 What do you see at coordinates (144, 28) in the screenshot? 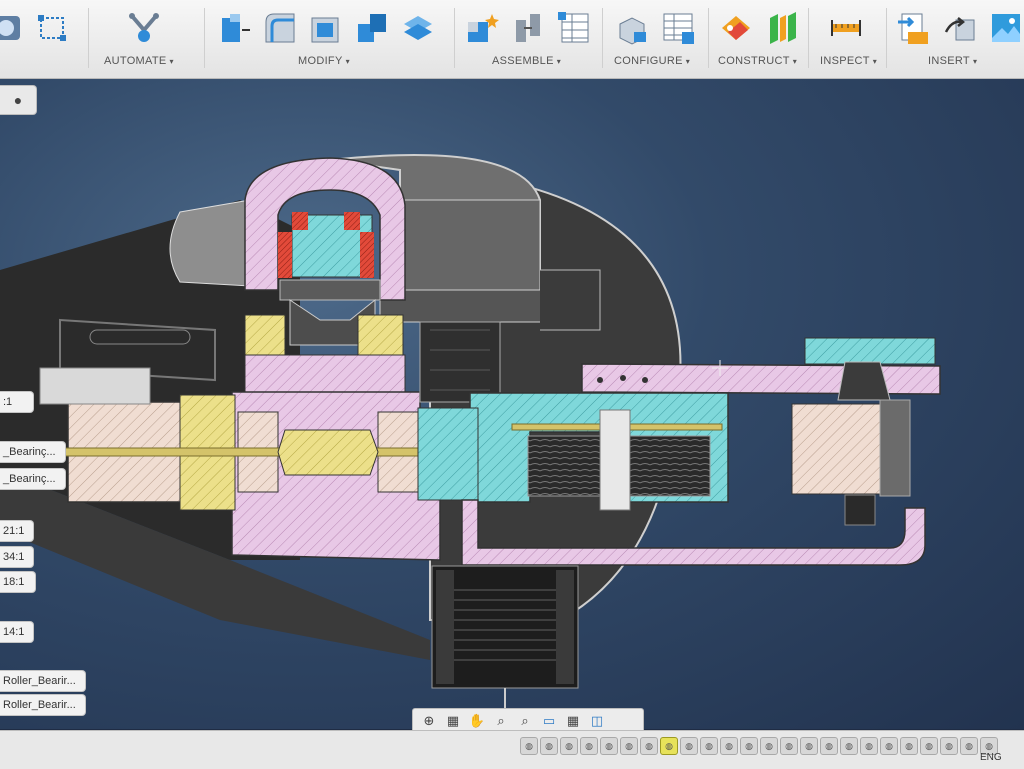
I see `automate-icon` at bounding box center [144, 28].